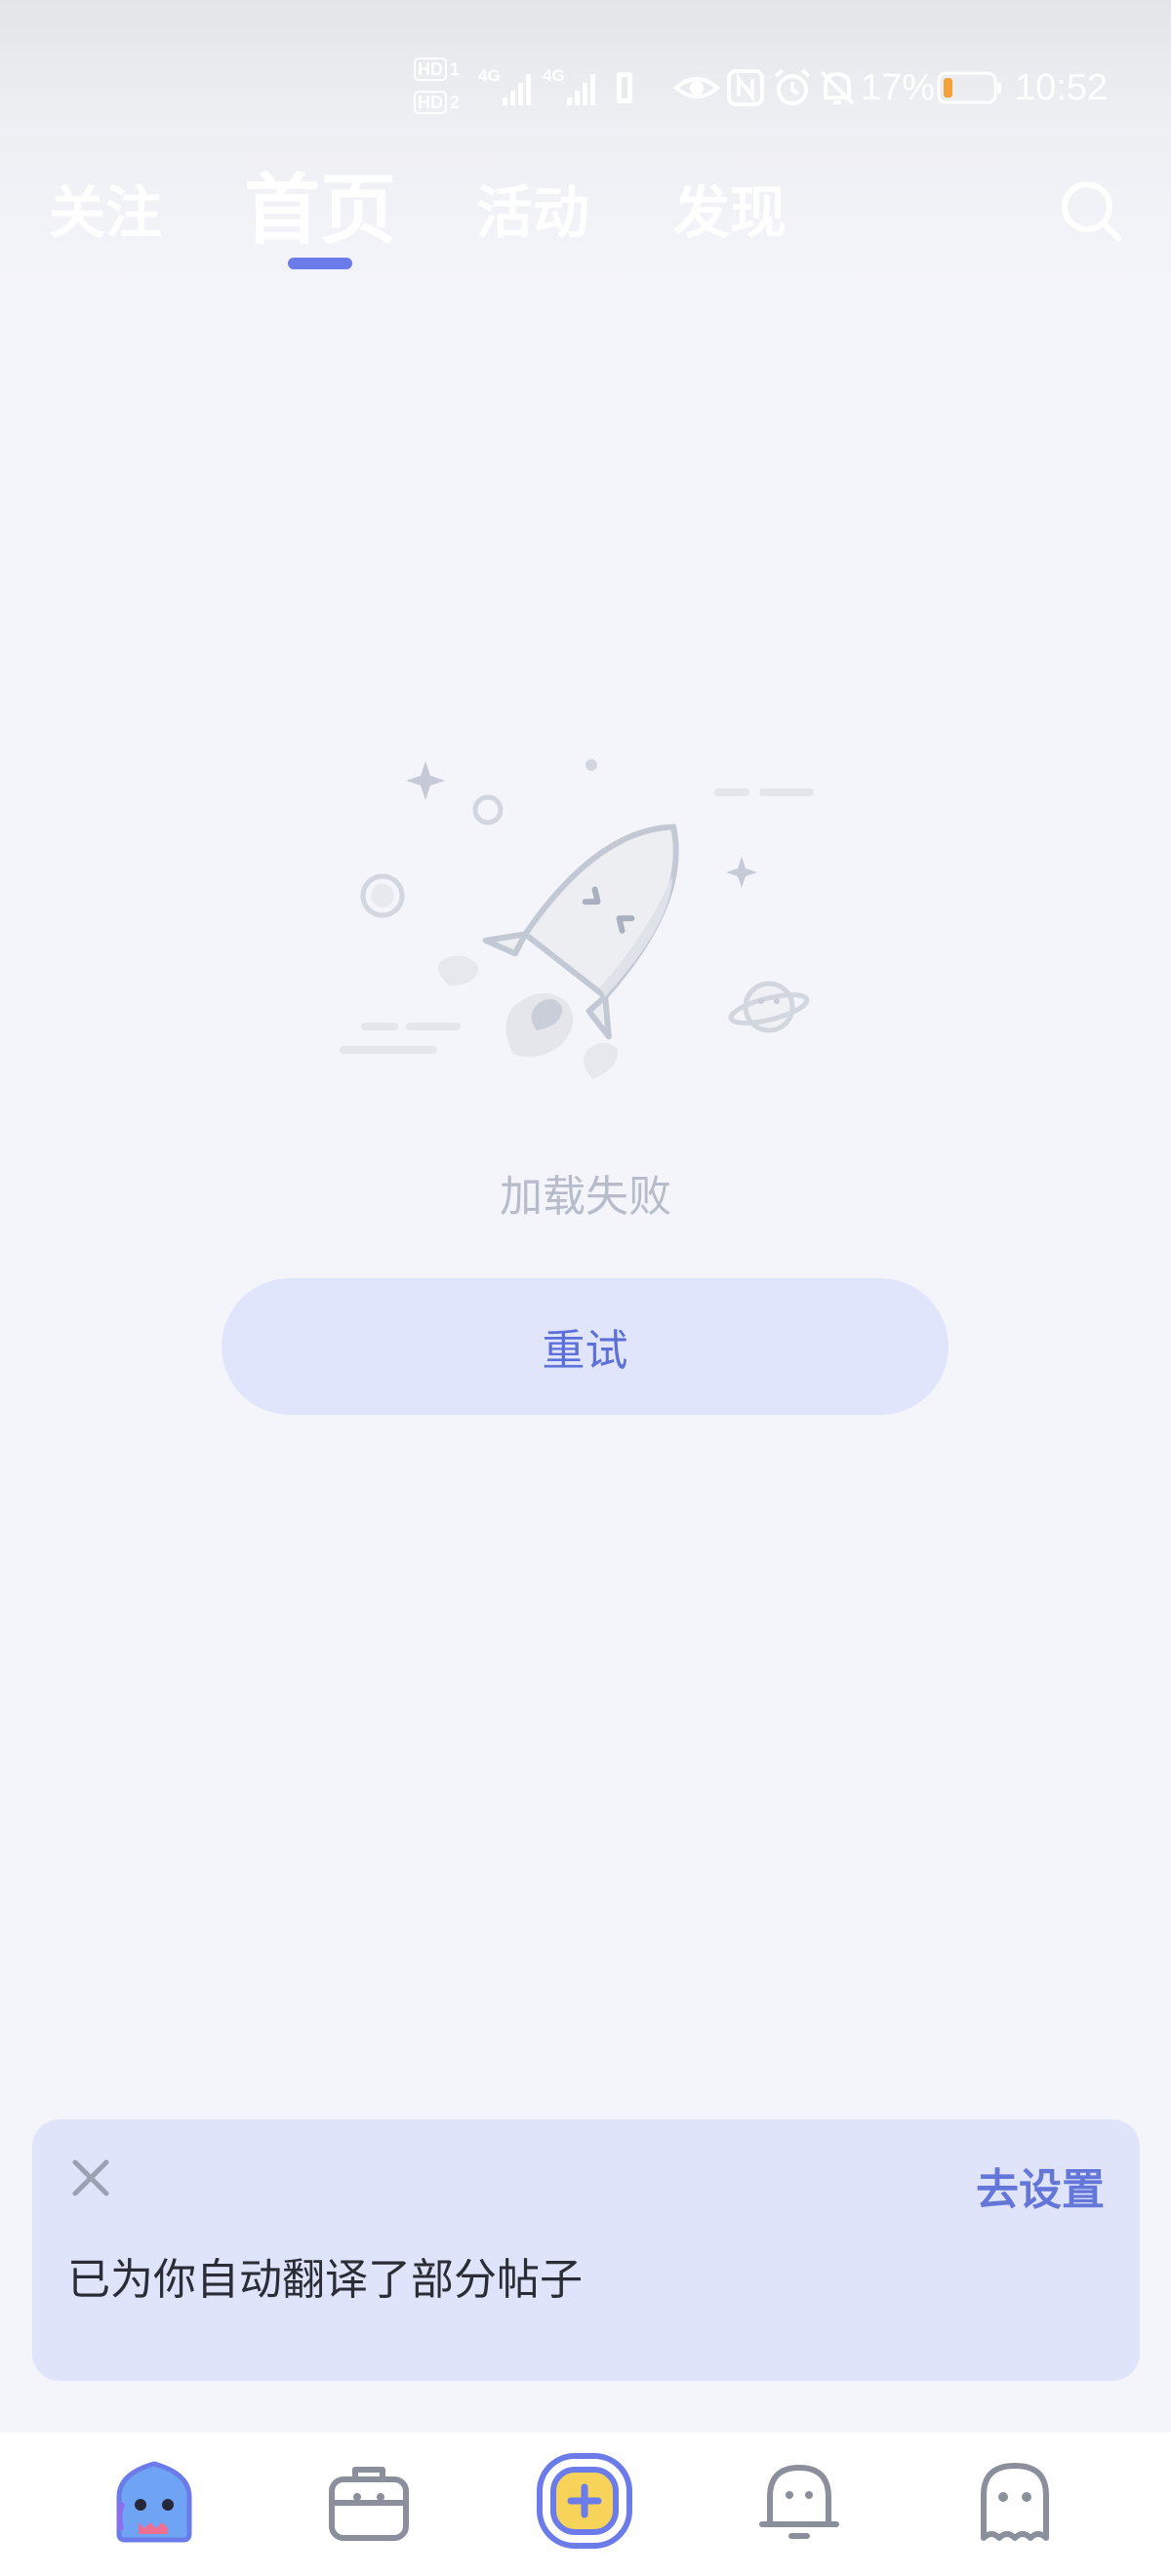 This screenshot has width=1171, height=2576. What do you see at coordinates (769, 1007) in the screenshot?
I see `planet` at bounding box center [769, 1007].